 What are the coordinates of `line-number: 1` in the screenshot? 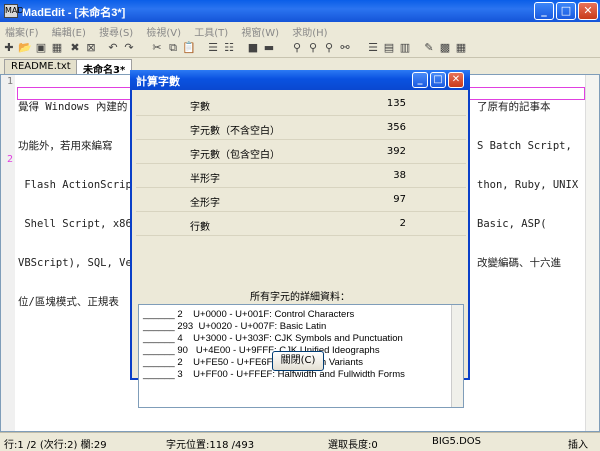 It's located at (9, 81).